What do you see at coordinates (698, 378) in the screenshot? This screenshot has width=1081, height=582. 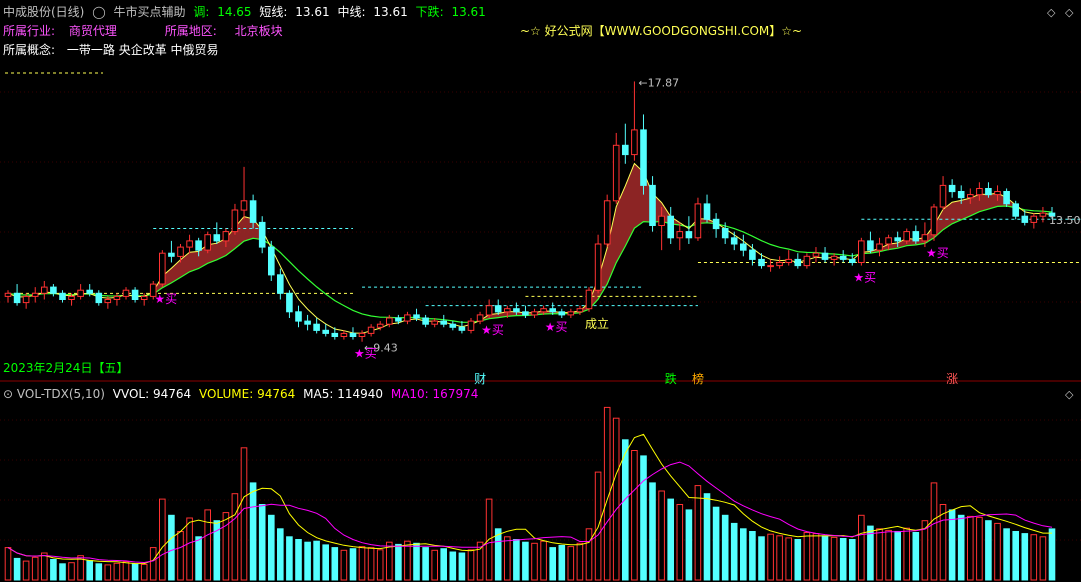 I see `event-marker: 榜` at bounding box center [698, 378].